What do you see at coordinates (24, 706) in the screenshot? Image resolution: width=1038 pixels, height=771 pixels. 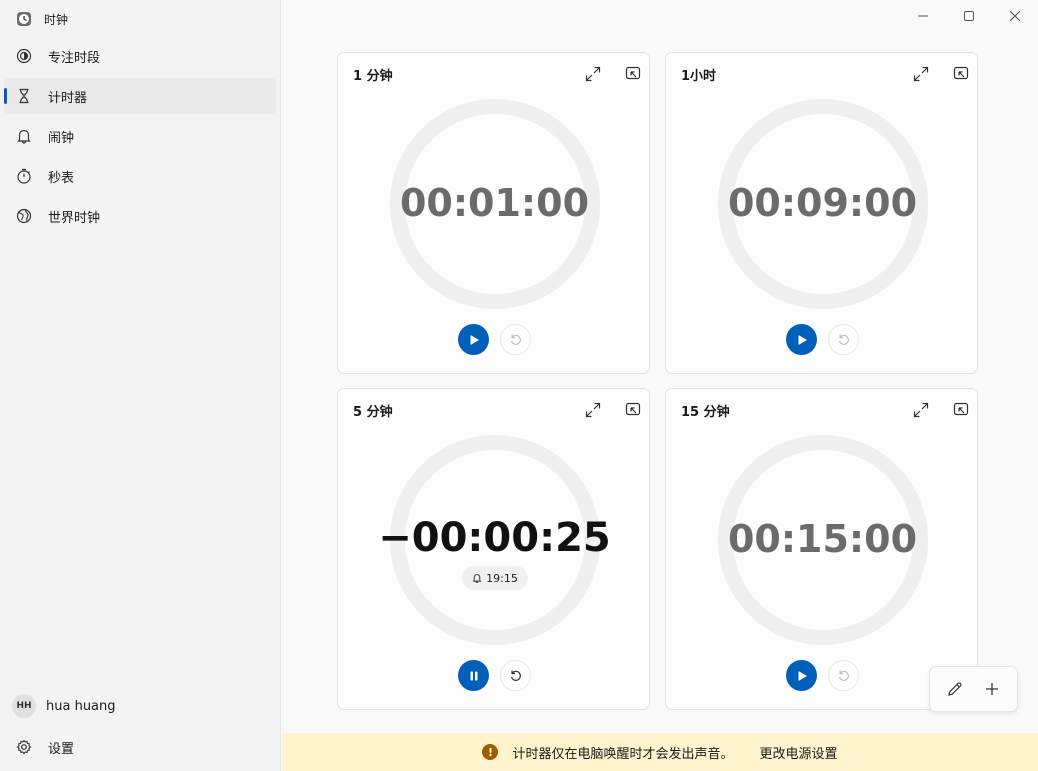 I see `avatar: HH` at bounding box center [24, 706].